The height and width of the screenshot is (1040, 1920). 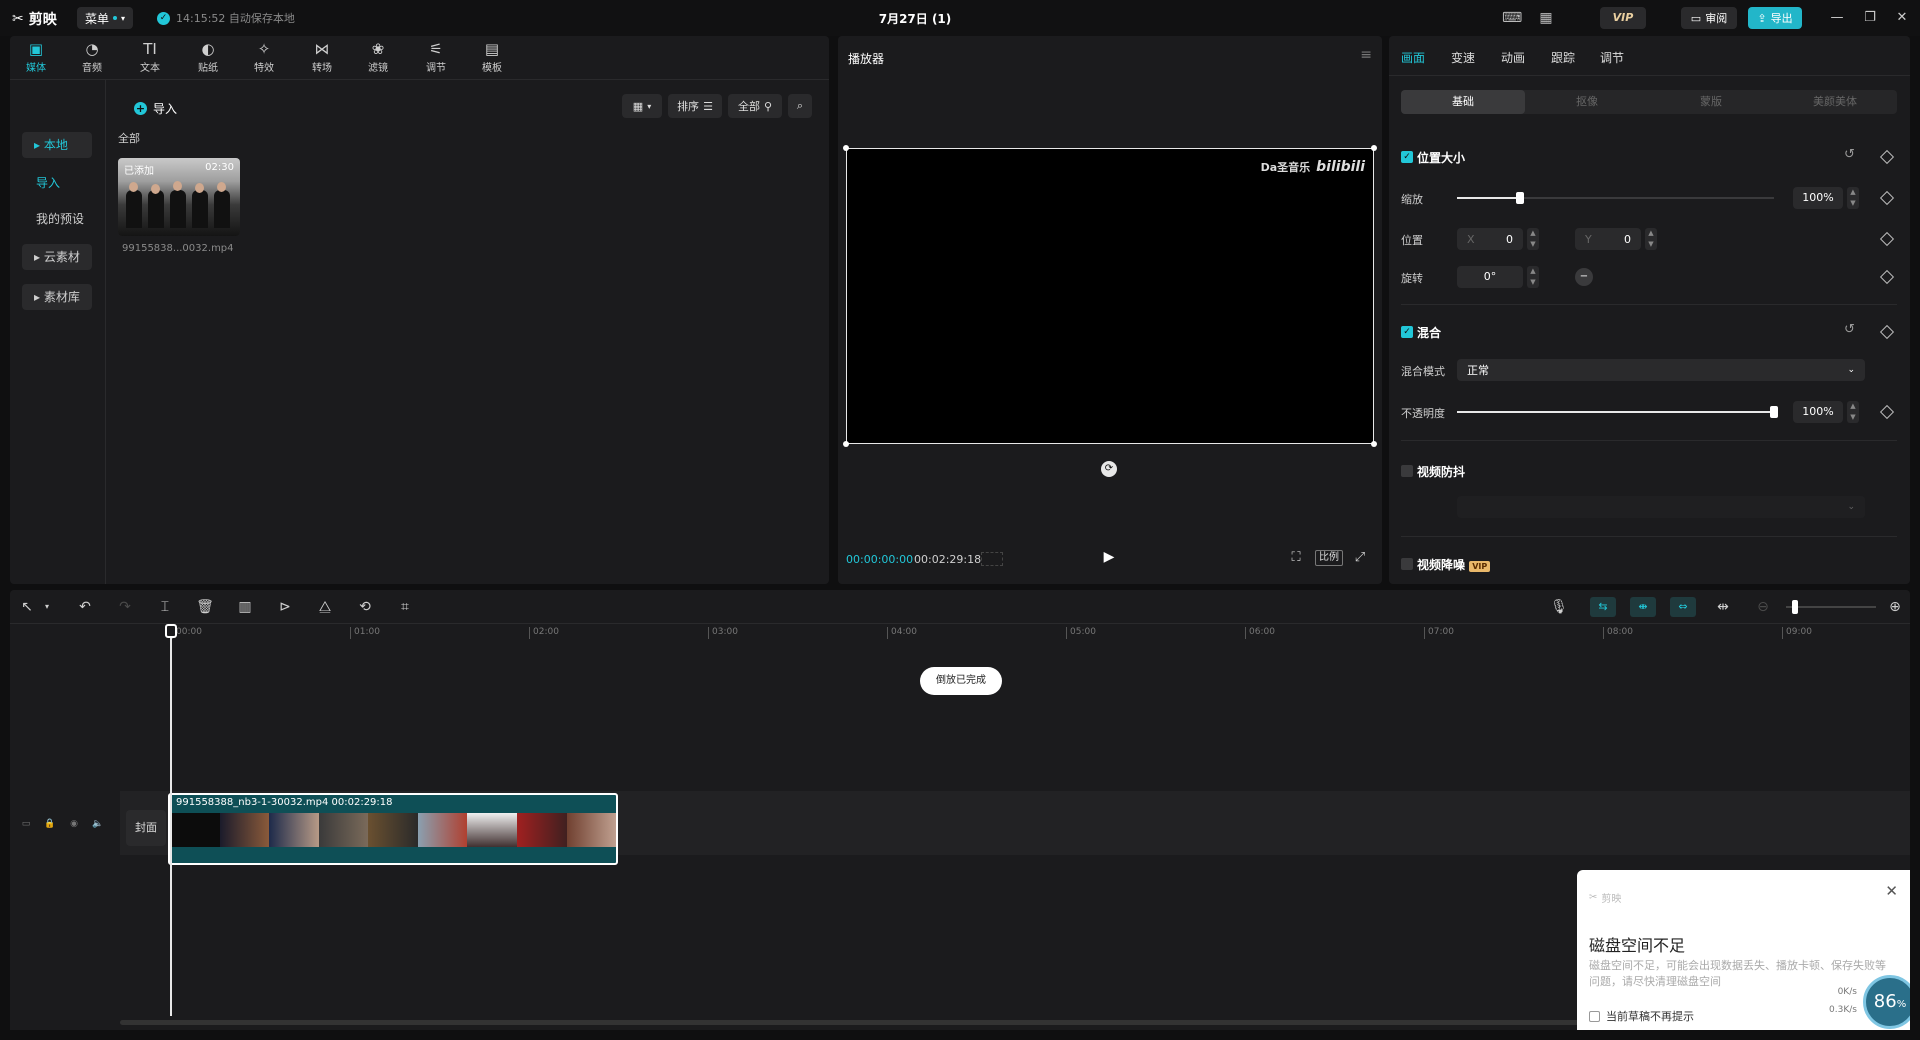 What do you see at coordinates (1513, 57) in the screenshot?
I see `tab-animation: 动画` at bounding box center [1513, 57].